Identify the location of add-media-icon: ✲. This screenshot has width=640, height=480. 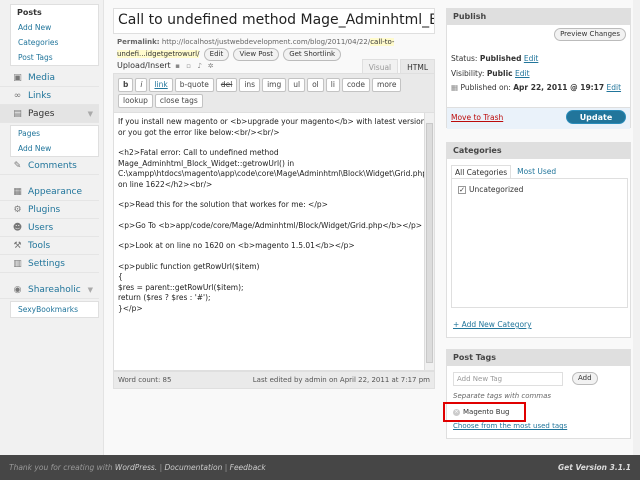
(211, 66).